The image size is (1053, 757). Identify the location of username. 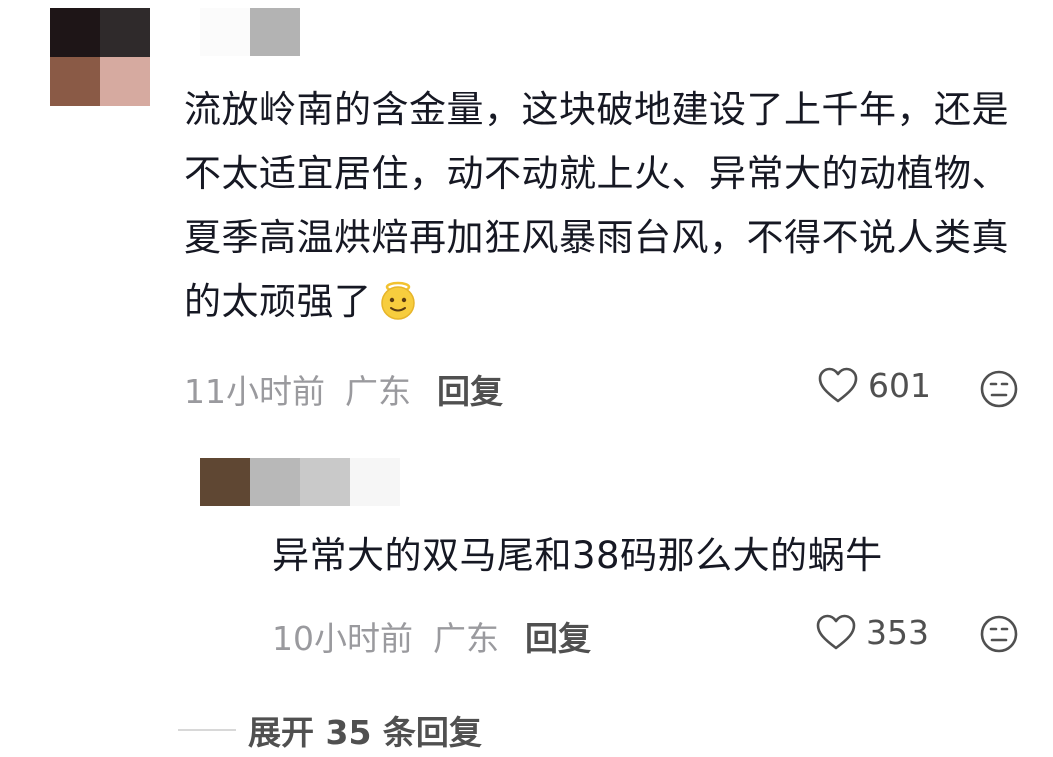
(275, 32).